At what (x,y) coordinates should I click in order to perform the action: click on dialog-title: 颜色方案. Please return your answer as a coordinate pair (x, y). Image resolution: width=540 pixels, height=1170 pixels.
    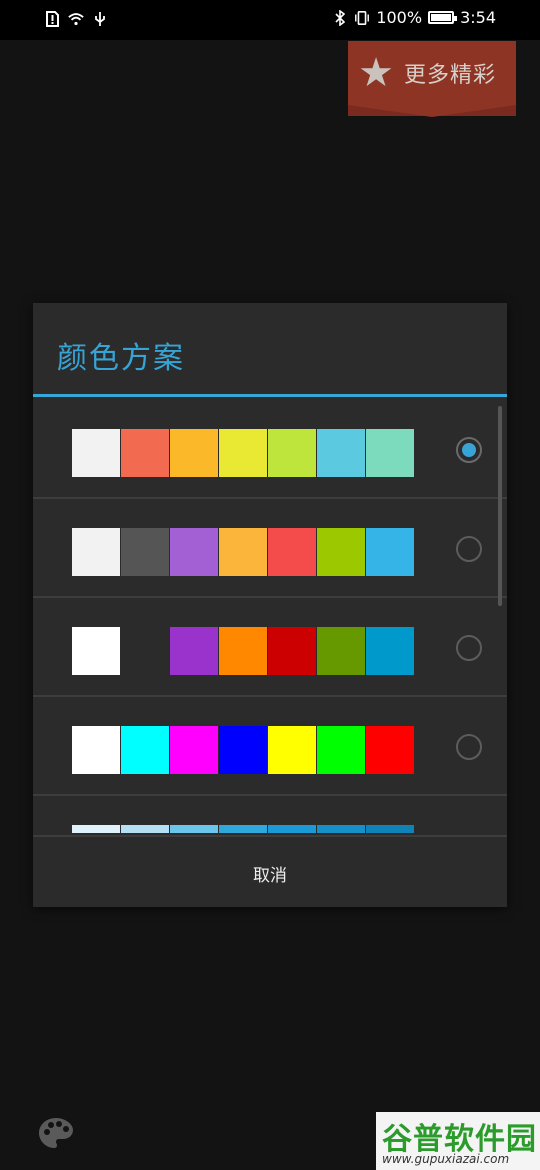
    Looking at the image, I should click on (121, 358).